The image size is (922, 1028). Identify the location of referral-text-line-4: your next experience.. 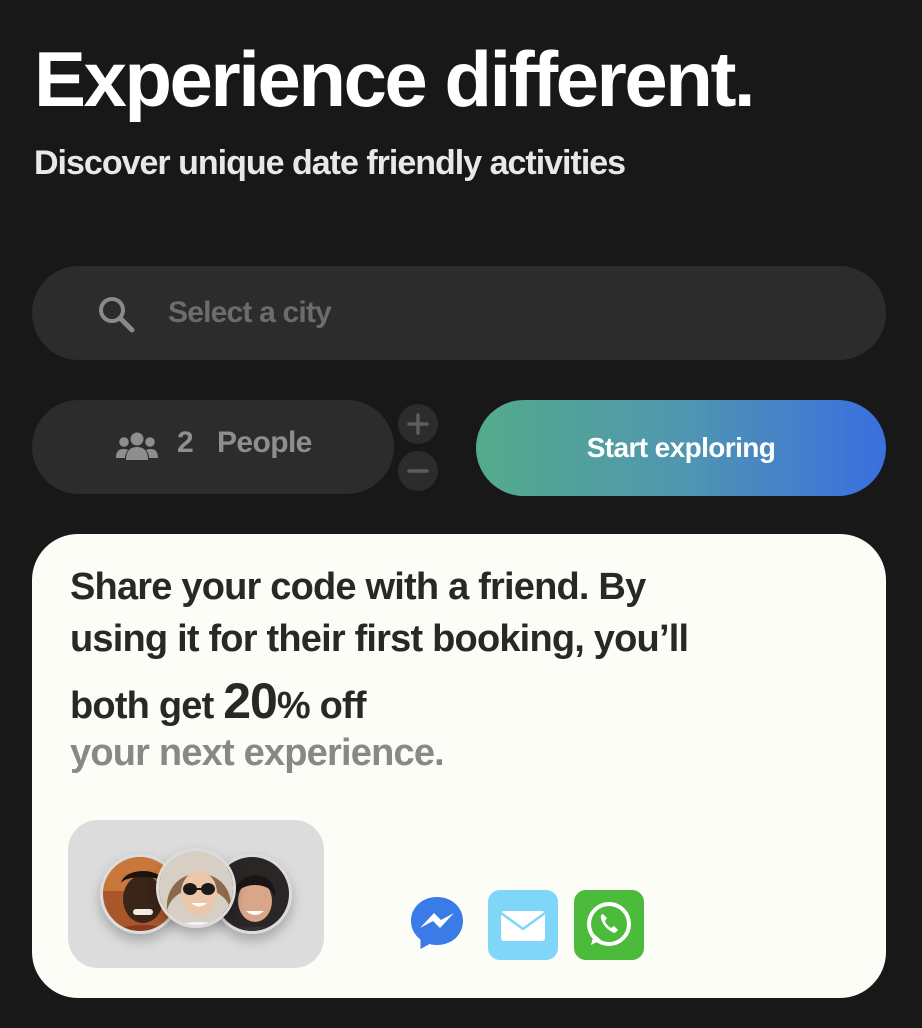
(257, 753).